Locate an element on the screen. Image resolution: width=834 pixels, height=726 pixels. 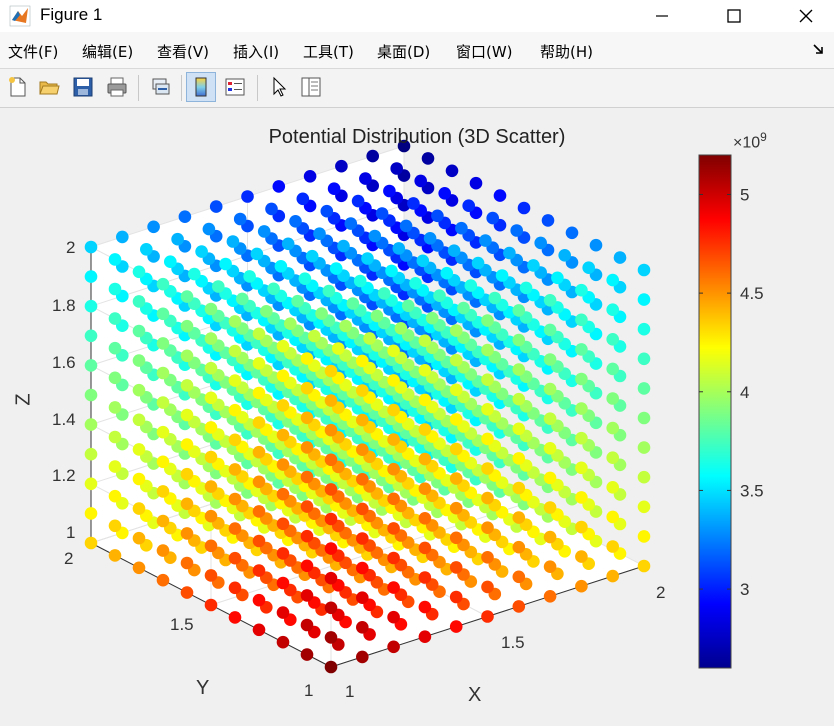
colorbar is located at coordinates (715, 411).